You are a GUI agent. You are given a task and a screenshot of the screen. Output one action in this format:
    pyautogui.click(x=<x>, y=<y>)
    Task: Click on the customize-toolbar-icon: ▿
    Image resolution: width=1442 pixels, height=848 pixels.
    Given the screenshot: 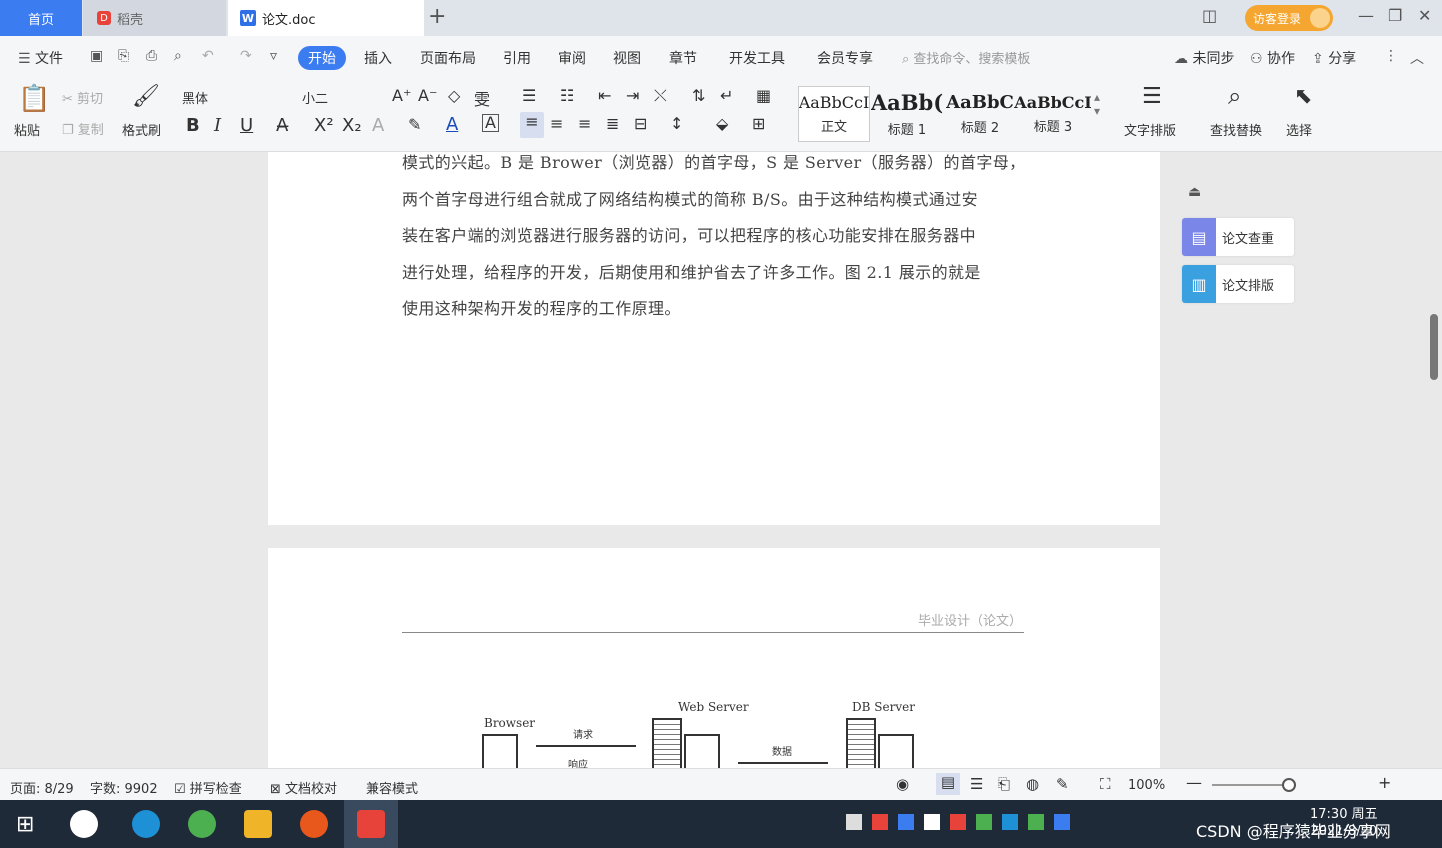 What is the action you would take?
    pyautogui.click(x=273, y=56)
    